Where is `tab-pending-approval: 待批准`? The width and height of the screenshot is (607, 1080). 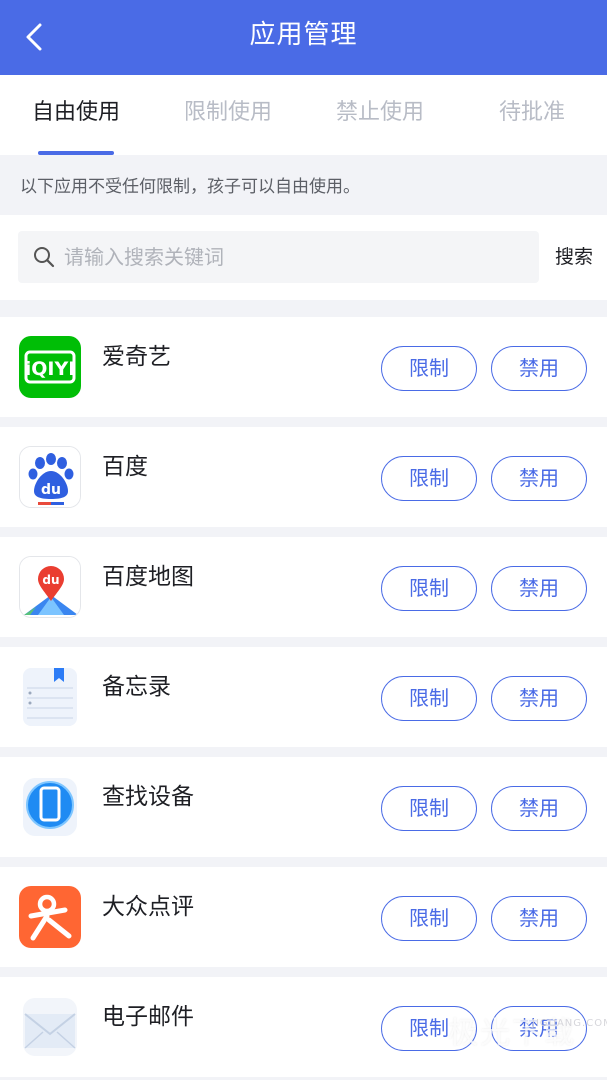 tab-pending-approval: 待批准 is located at coordinates (532, 115).